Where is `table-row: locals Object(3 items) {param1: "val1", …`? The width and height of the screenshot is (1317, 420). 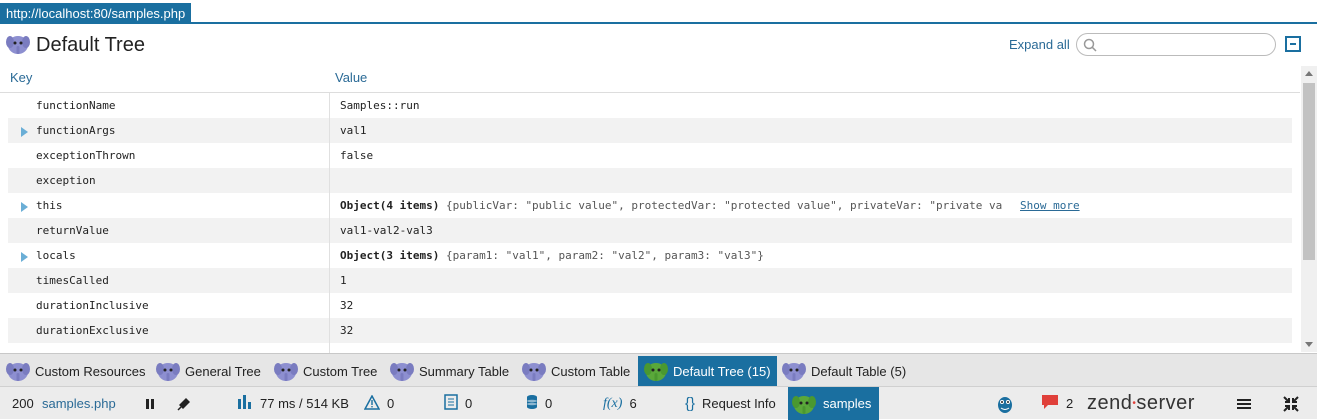 table-row: locals Object(3 items) {param1: "val1", … is located at coordinates (650, 255).